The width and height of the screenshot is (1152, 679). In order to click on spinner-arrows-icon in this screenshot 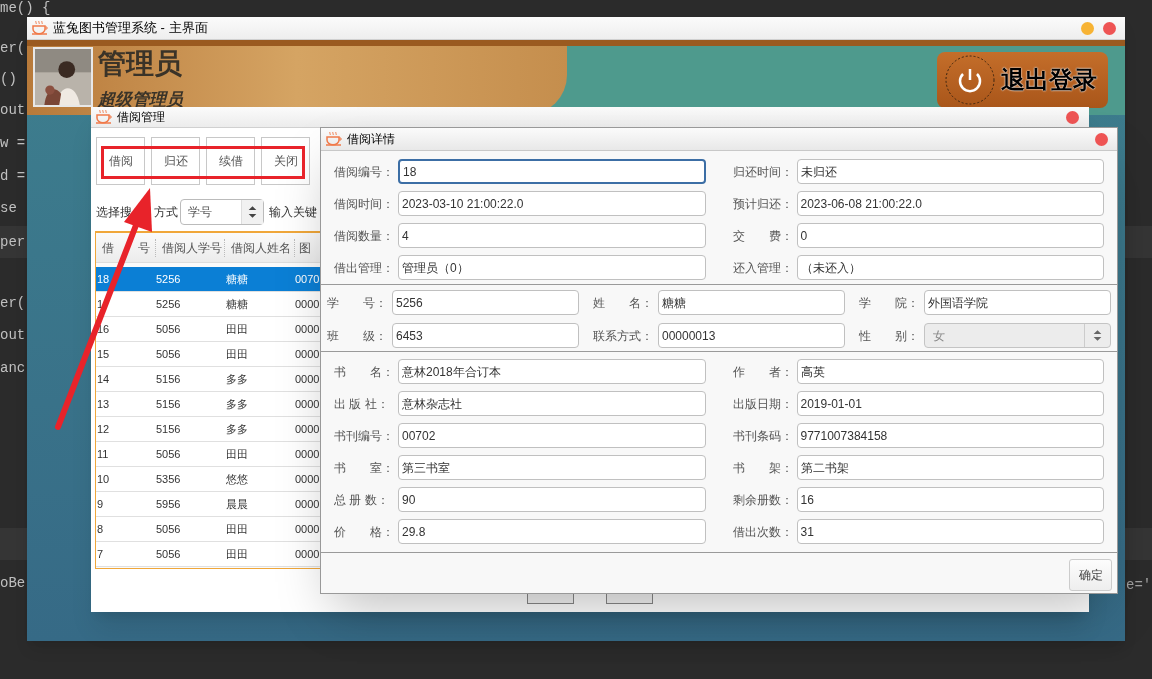, I will do `click(252, 212)`.